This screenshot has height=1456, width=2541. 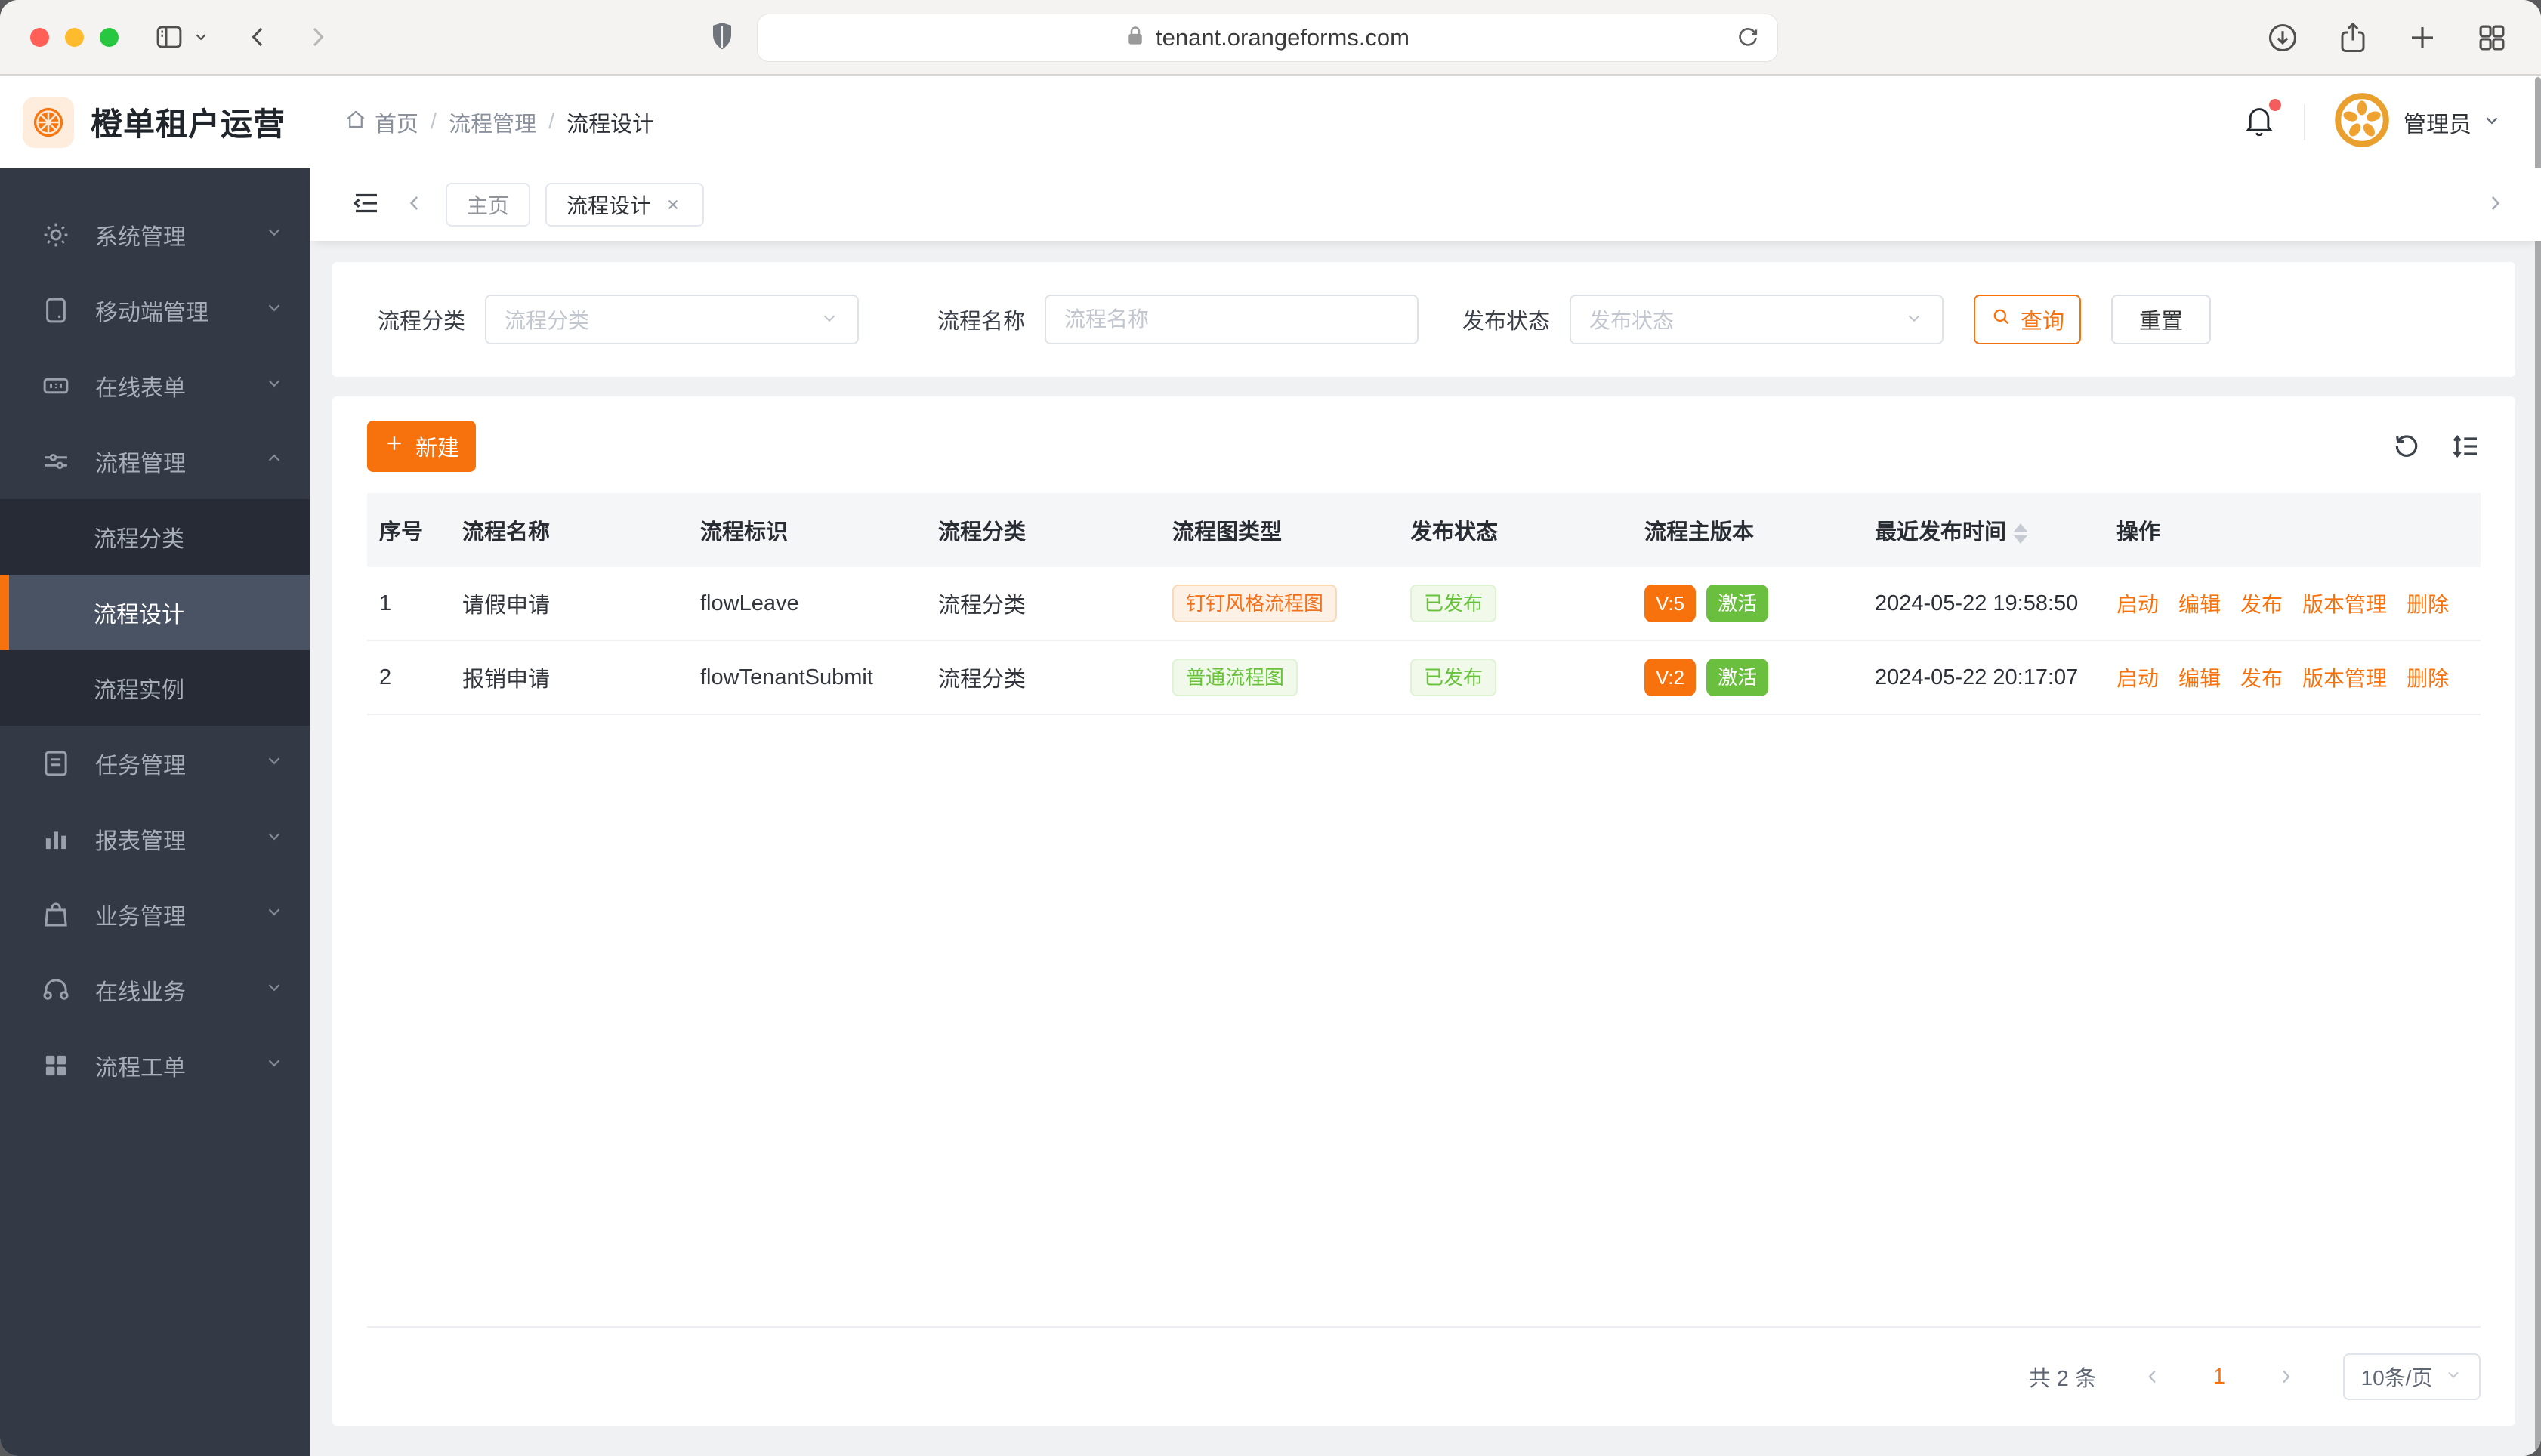 What do you see at coordinates (155, 386) in the screenshot?
I see `sidebar-item-online-form: 在线表单` at bounding box center [155, 386].